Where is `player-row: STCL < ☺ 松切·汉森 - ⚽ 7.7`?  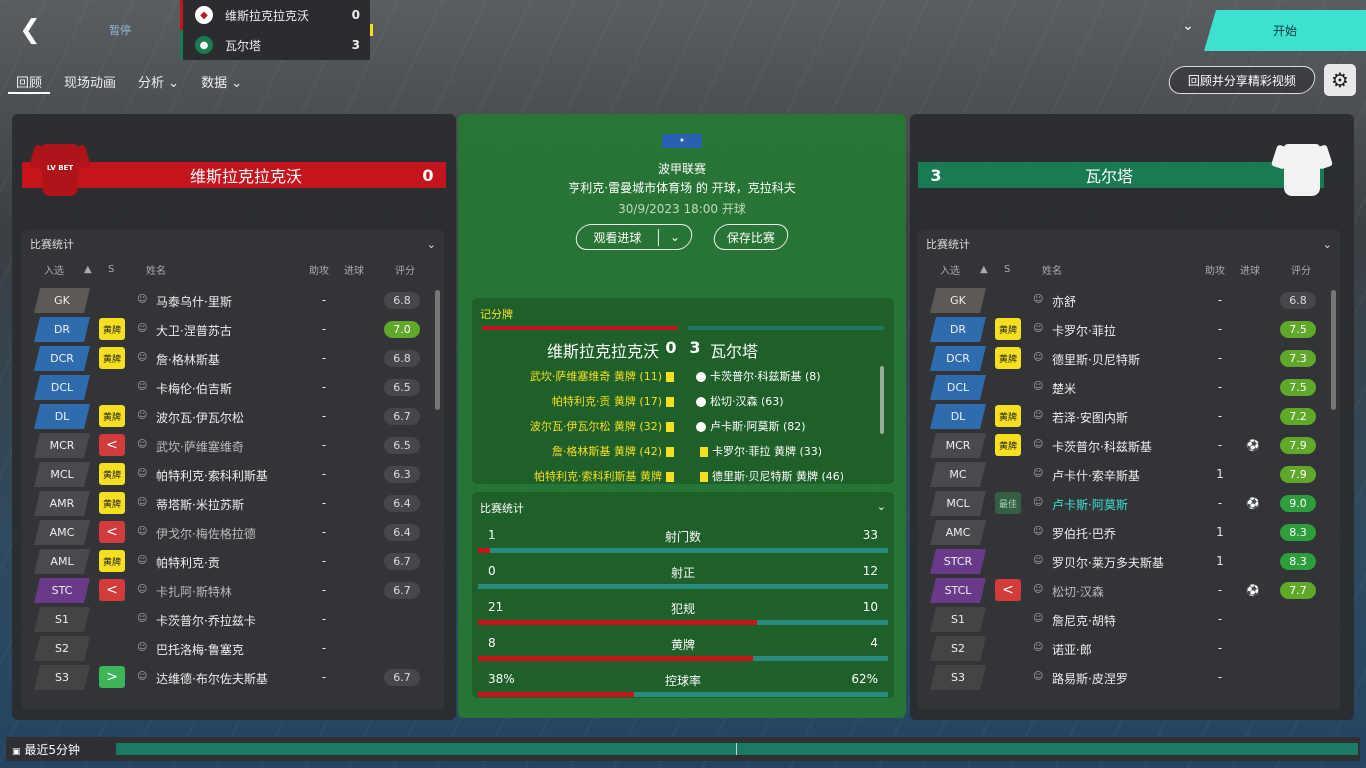 player-row: STCL < ☺ 松切·汉森 - ⚽ 7.7 is located at coordinates (1120, 590).